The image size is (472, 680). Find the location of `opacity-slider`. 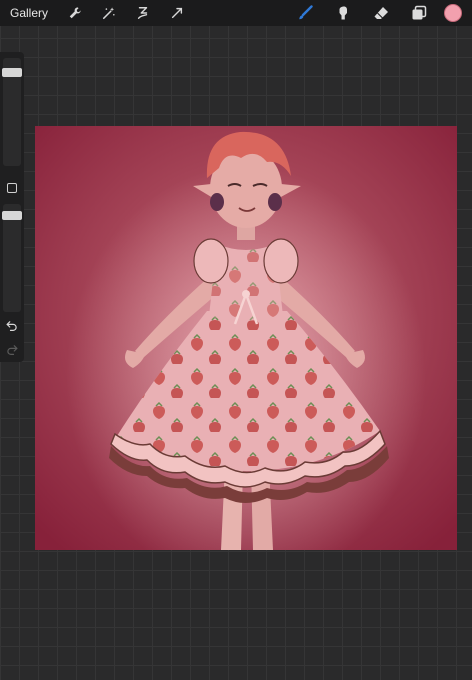

opacity-slider is located at coordinates (12, 258).